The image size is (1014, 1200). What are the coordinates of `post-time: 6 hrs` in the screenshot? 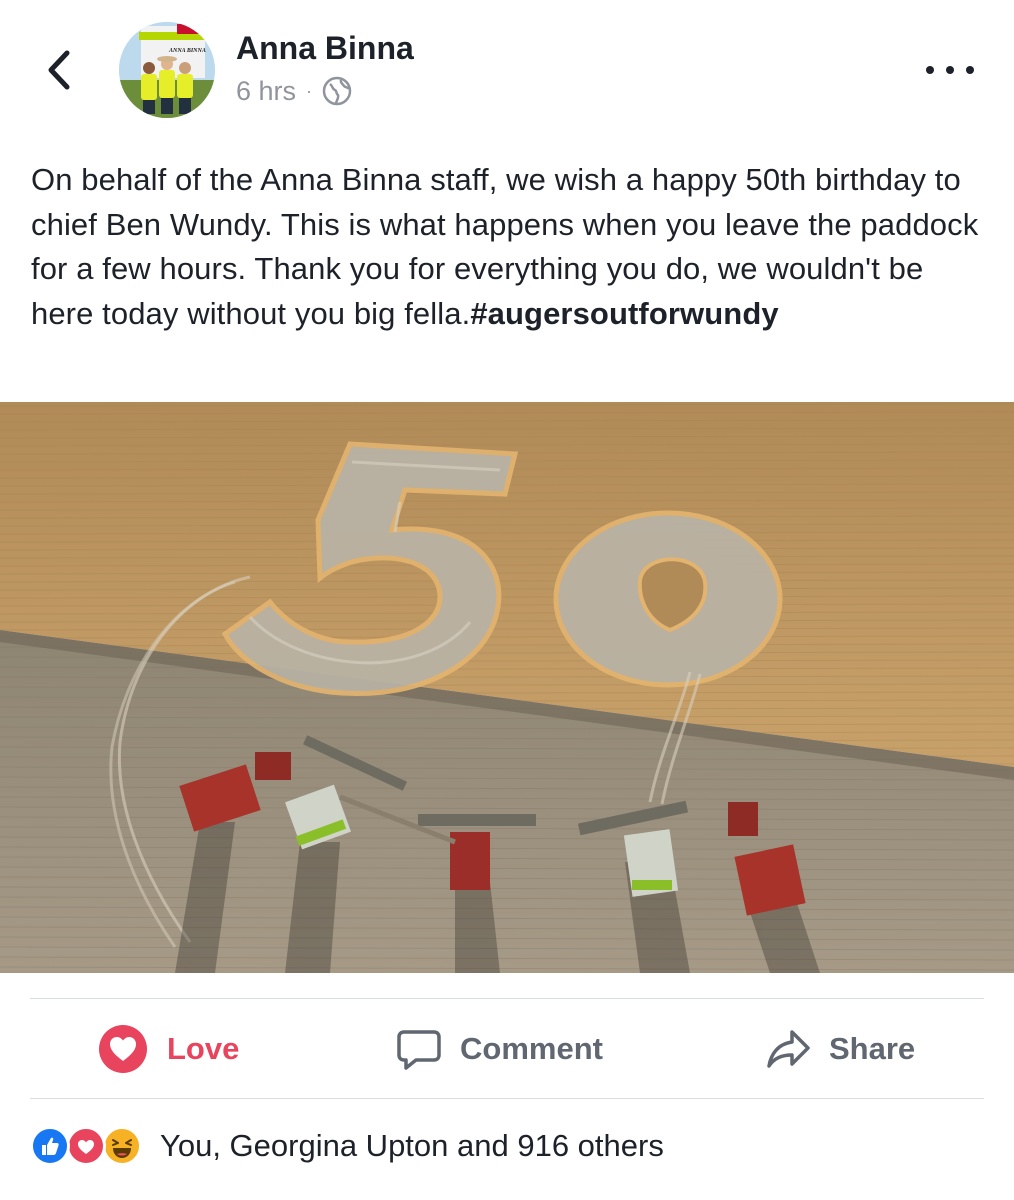 It's located at (266, 91).